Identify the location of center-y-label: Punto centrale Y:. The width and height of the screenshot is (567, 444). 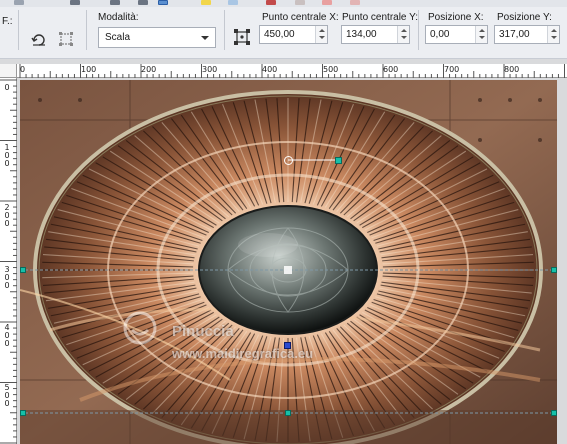
(380, 17).